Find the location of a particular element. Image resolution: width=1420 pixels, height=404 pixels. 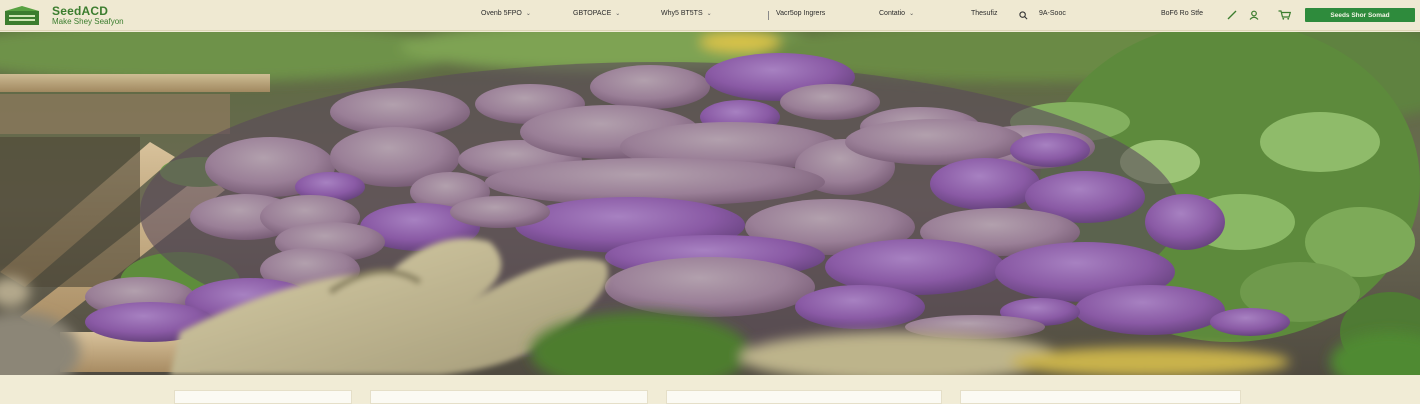

search-icon is located at coordinates (1023, 15).